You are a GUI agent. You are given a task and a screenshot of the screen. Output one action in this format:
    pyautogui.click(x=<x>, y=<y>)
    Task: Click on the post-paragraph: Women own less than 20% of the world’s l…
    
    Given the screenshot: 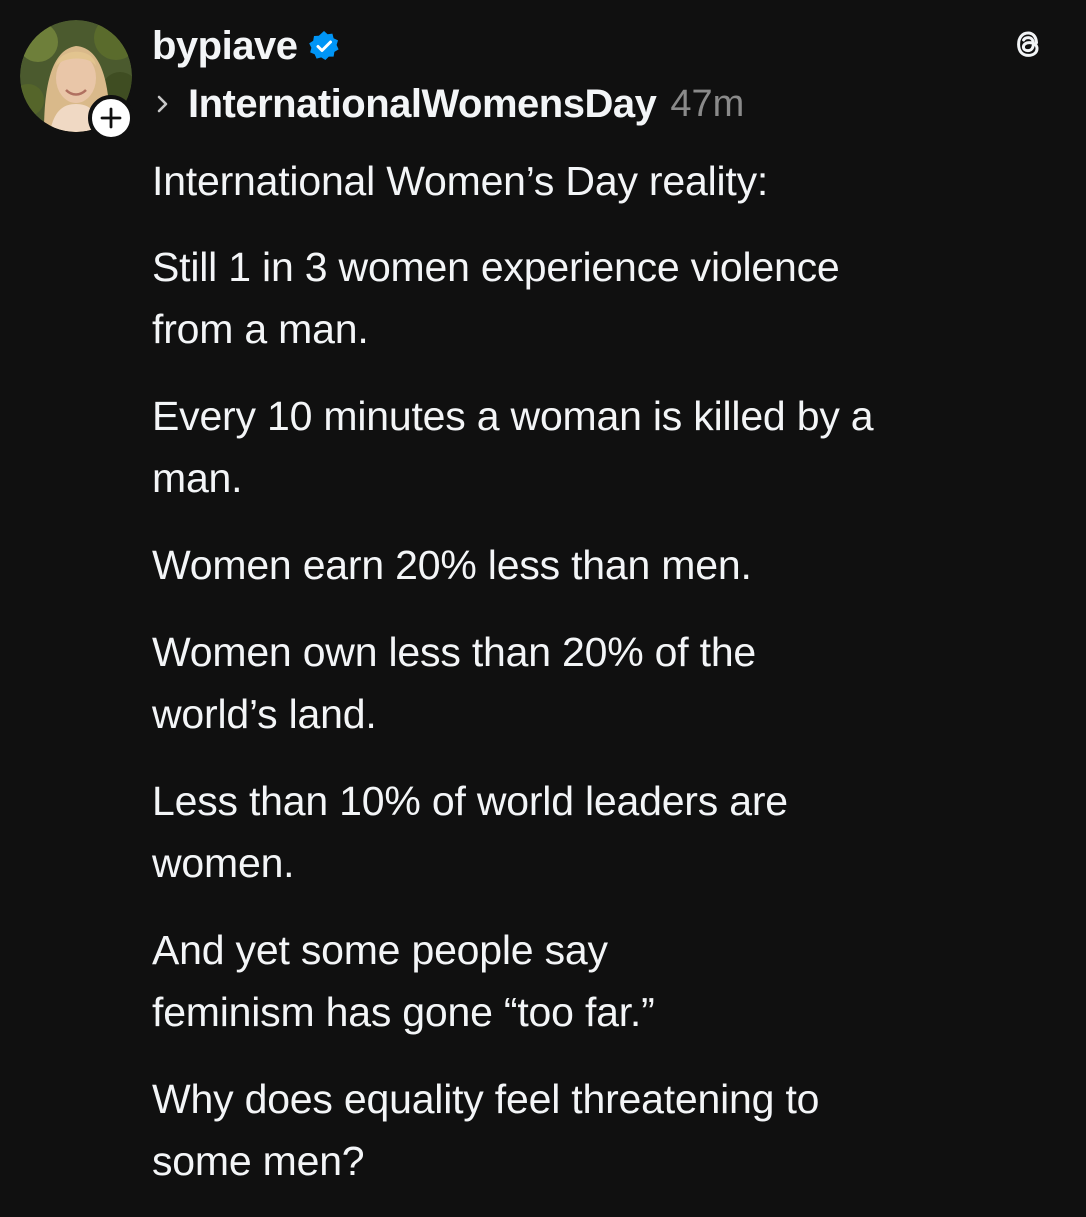 What is the action you would take?
    pyautogui.click(x=602, y=683)
    